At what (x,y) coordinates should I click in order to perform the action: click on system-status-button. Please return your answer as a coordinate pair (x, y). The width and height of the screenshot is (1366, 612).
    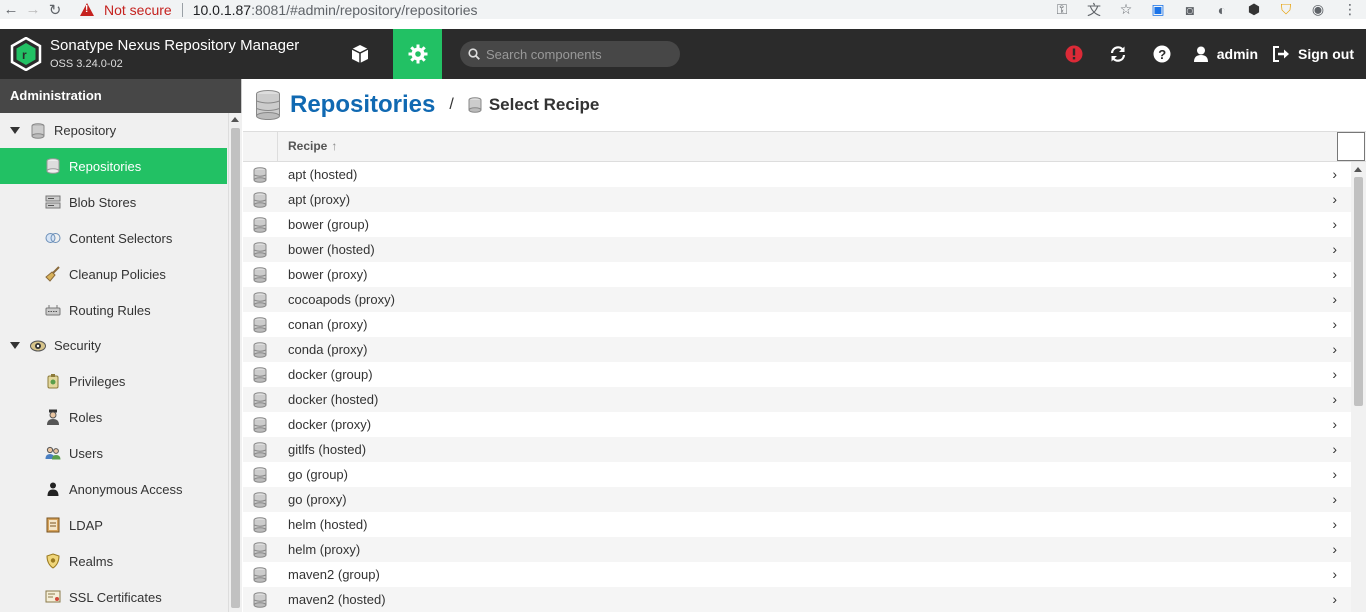
    Looking at the image, I should click on (1074, 54).